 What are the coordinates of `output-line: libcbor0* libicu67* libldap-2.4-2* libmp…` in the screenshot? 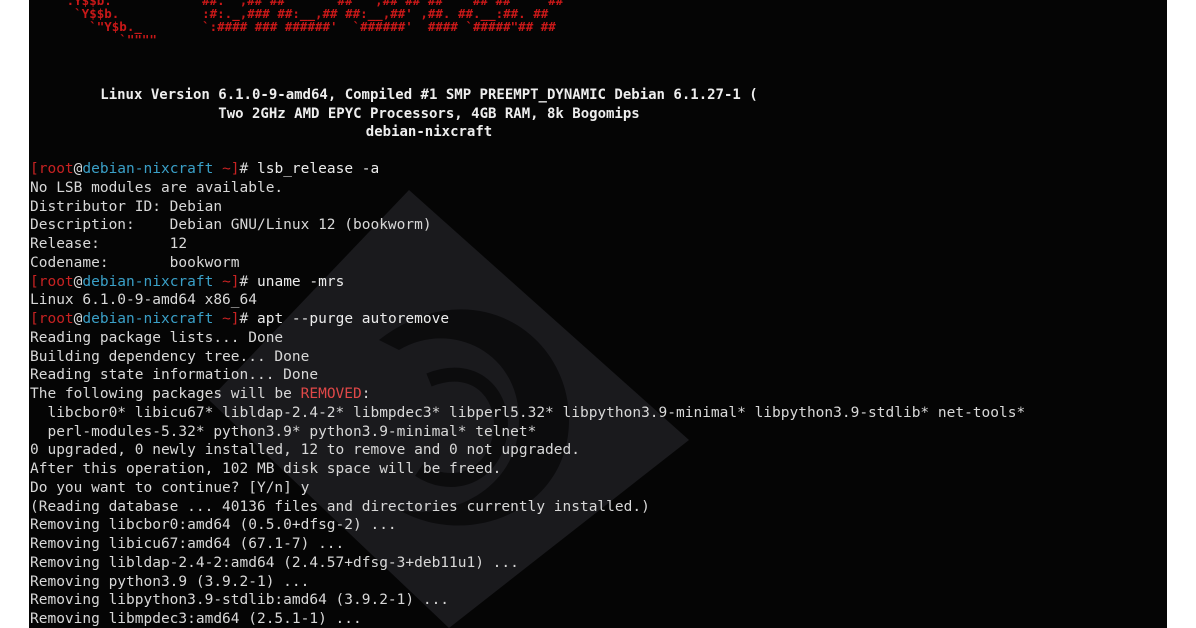 It's located at (528, 412).